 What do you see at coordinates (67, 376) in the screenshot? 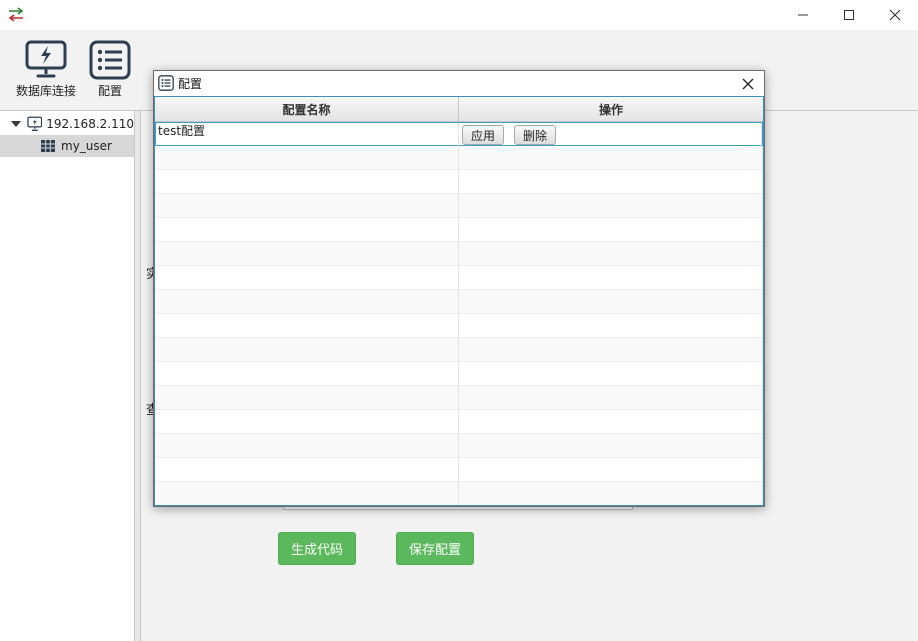
I see `connection-tree: 192.168.2.110 my_user` at bounding box center [67, 376].